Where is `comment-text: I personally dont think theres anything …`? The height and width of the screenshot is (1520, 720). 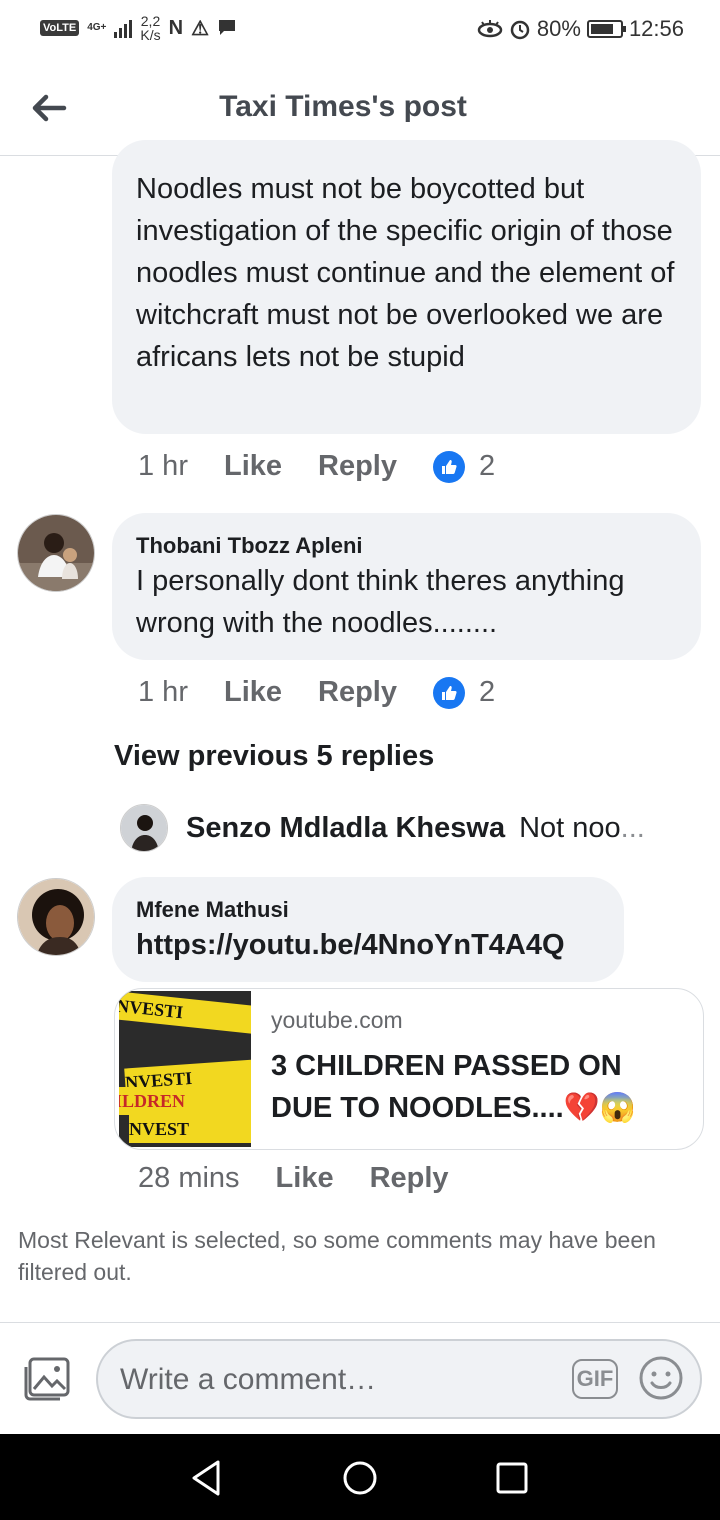
comment-text: I personally dont think theres anything … is located at coordinates (380, 602).